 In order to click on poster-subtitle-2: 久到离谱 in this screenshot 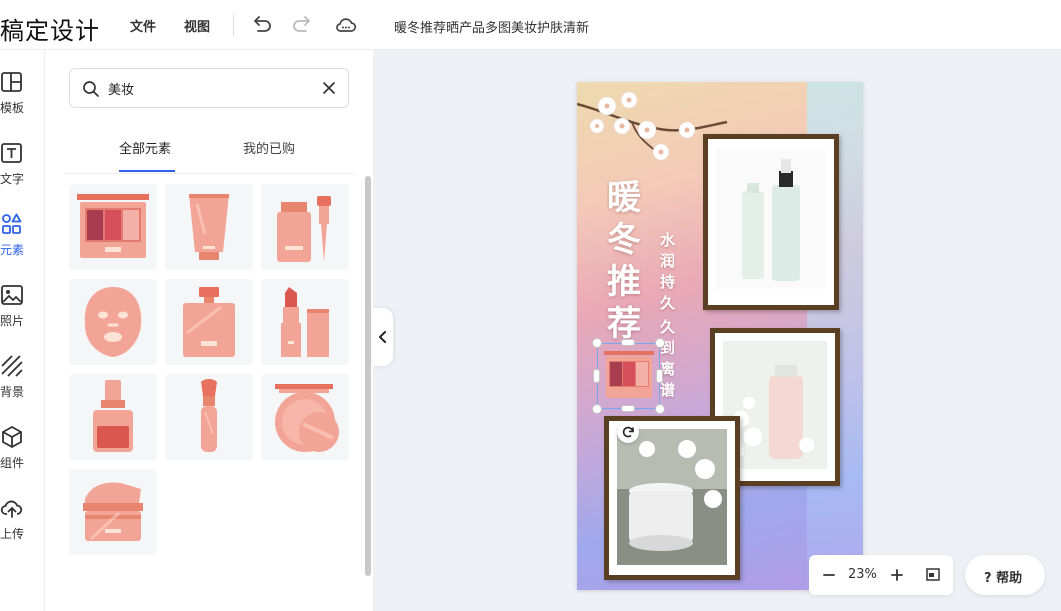, I will do `click(670, 359)`.